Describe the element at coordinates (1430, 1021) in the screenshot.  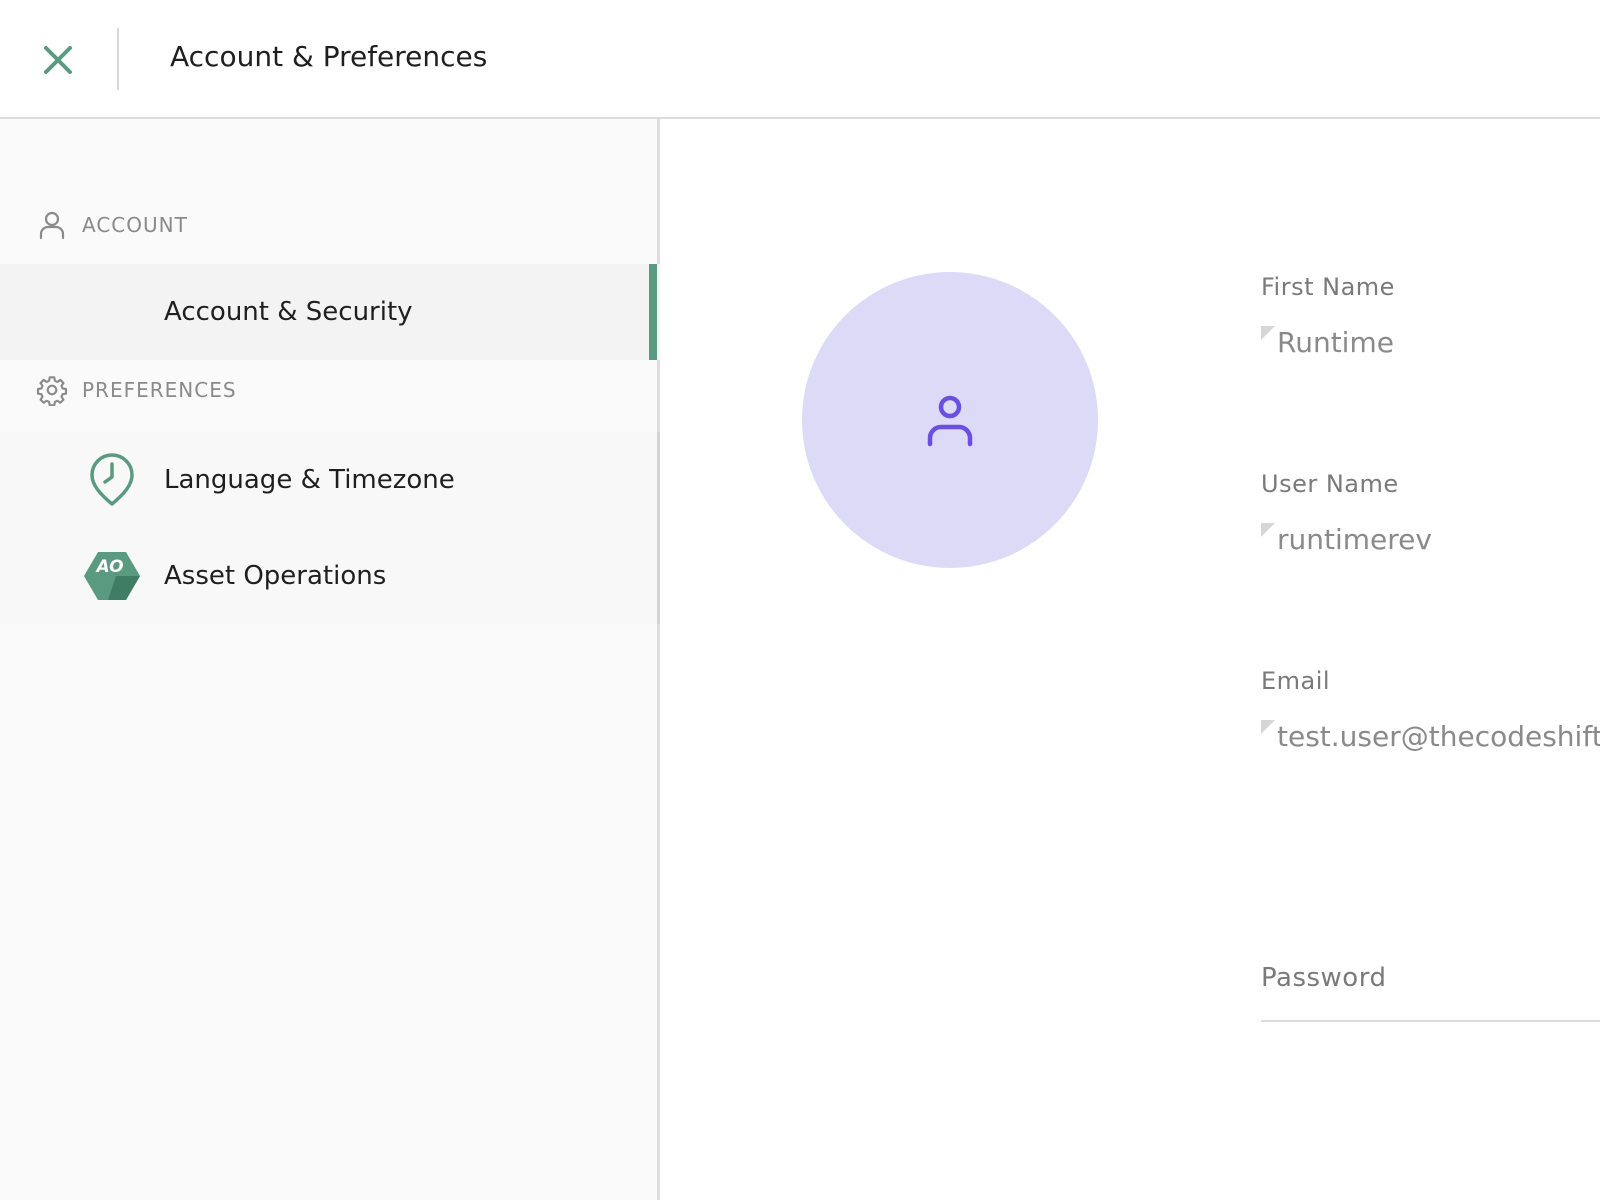
I see `password-field-underline` at that location.